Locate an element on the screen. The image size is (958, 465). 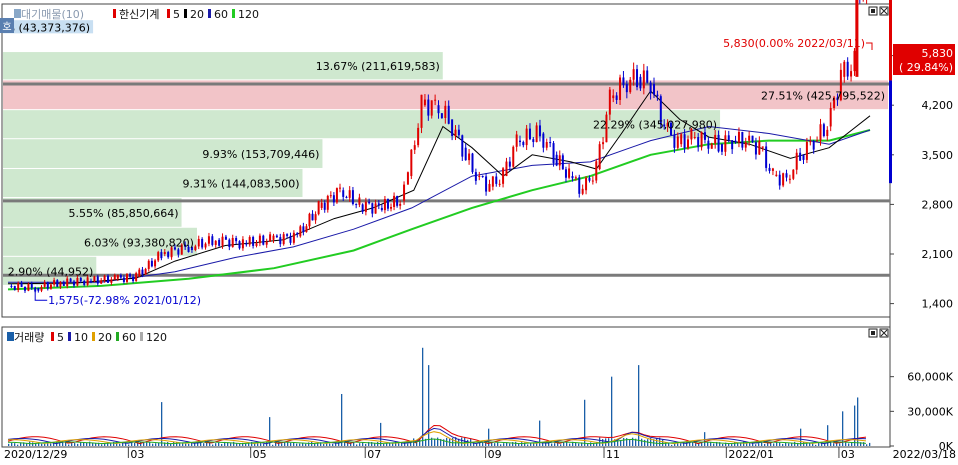
volume-pane-close-icon is located at coordinates (884, 333).